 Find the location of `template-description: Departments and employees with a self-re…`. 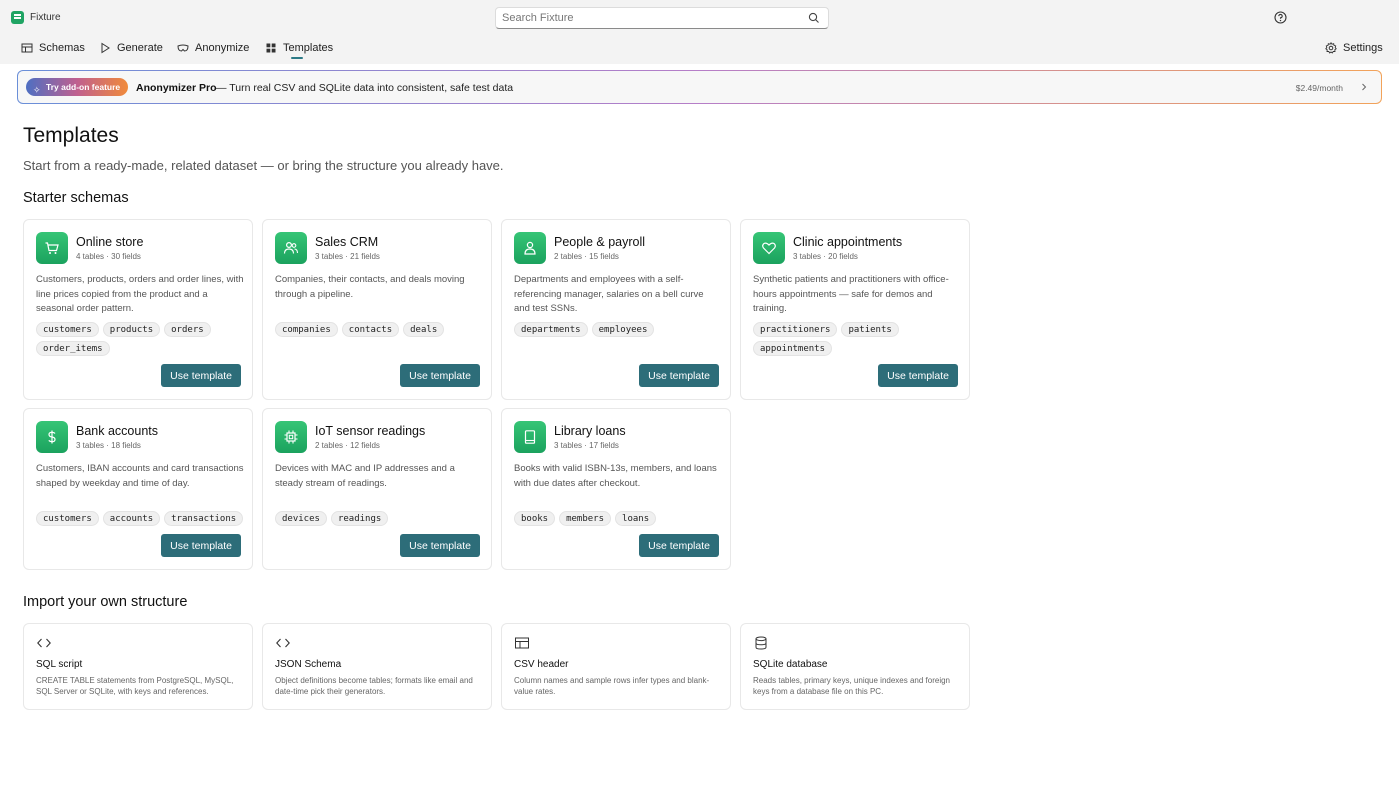

template-description: Departments and employees with a self-re… is located at coordinates (609, 294).